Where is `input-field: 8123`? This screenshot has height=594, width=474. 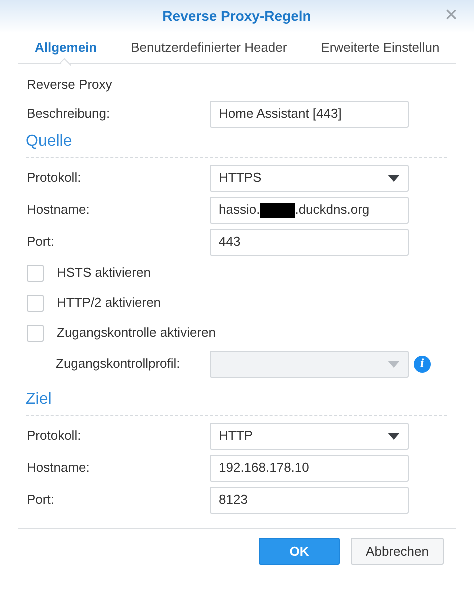
input-field: 8123 is located at coordinates (309, 500).